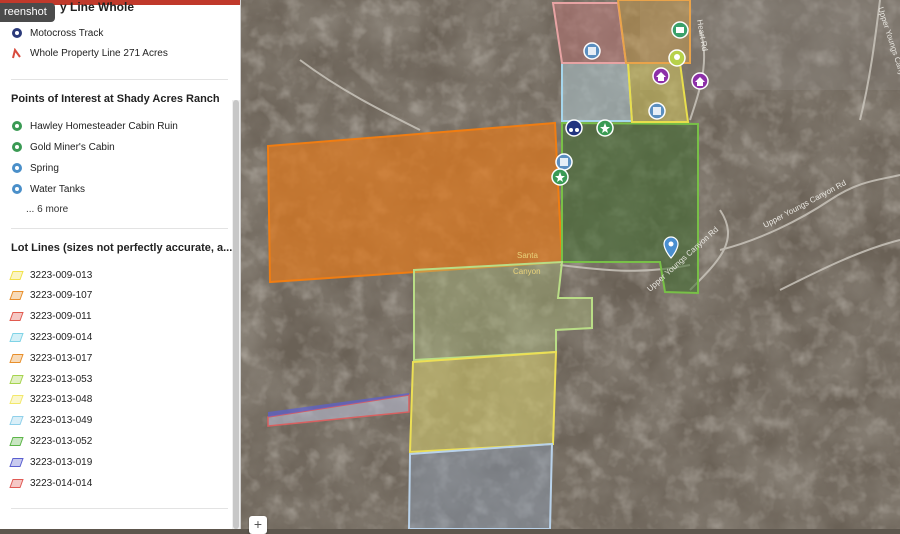 This screenshot has height=534, width=900. Describe the element at coordinates (61, 379) in the screenshot. I see `lot-label: 3223-013-053` at that location.